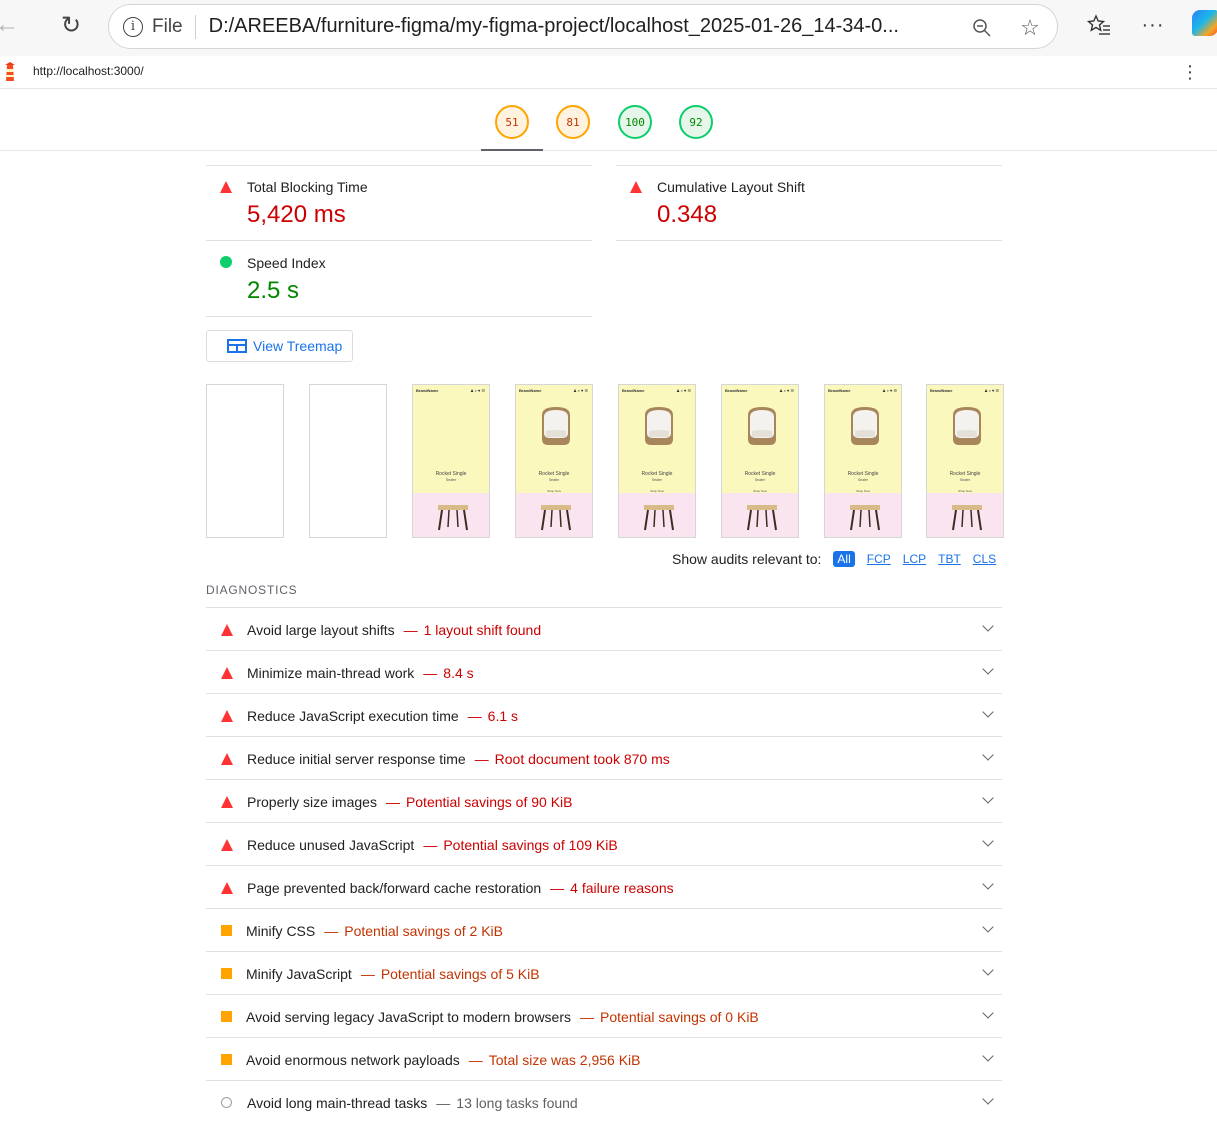  Describe the element at coordinates (604, 929) in the screenshot. I see `audit-row: Minify CSS — Potential savings of 2 KiB` at that location.